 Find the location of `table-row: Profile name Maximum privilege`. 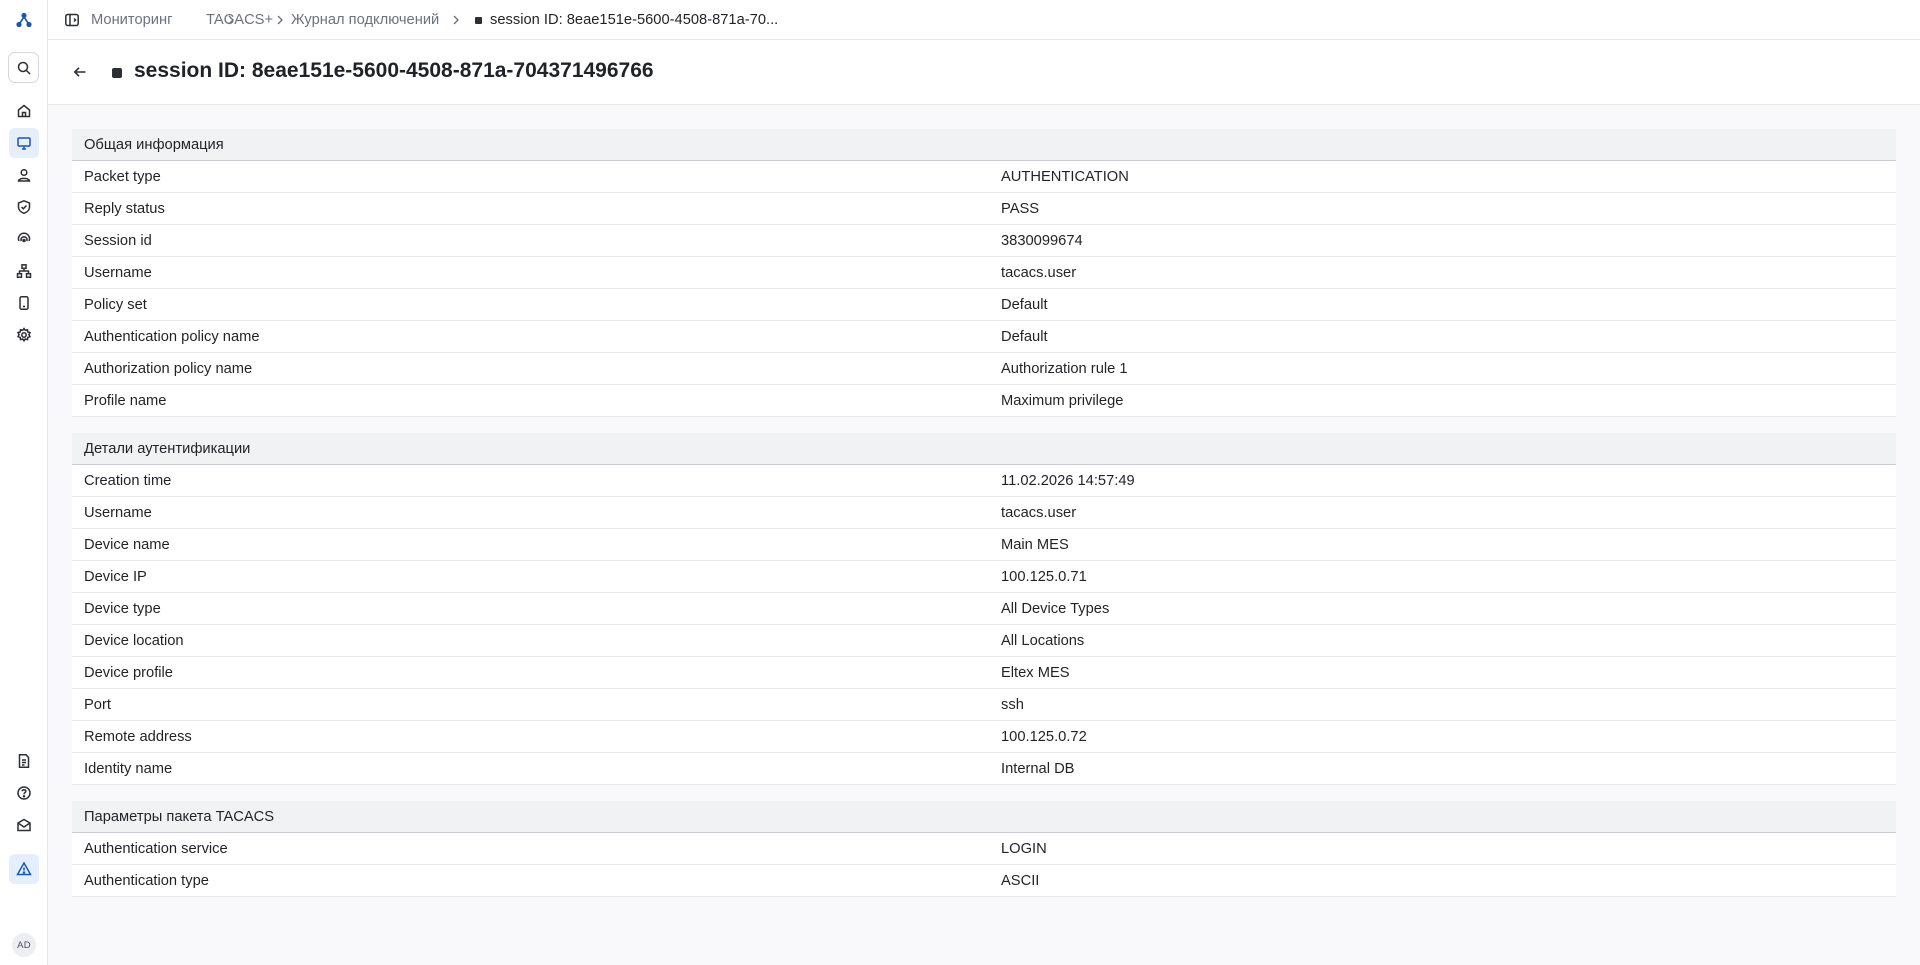

table-row: Profile name Maximum privilege is located at coordinates (984, 401).